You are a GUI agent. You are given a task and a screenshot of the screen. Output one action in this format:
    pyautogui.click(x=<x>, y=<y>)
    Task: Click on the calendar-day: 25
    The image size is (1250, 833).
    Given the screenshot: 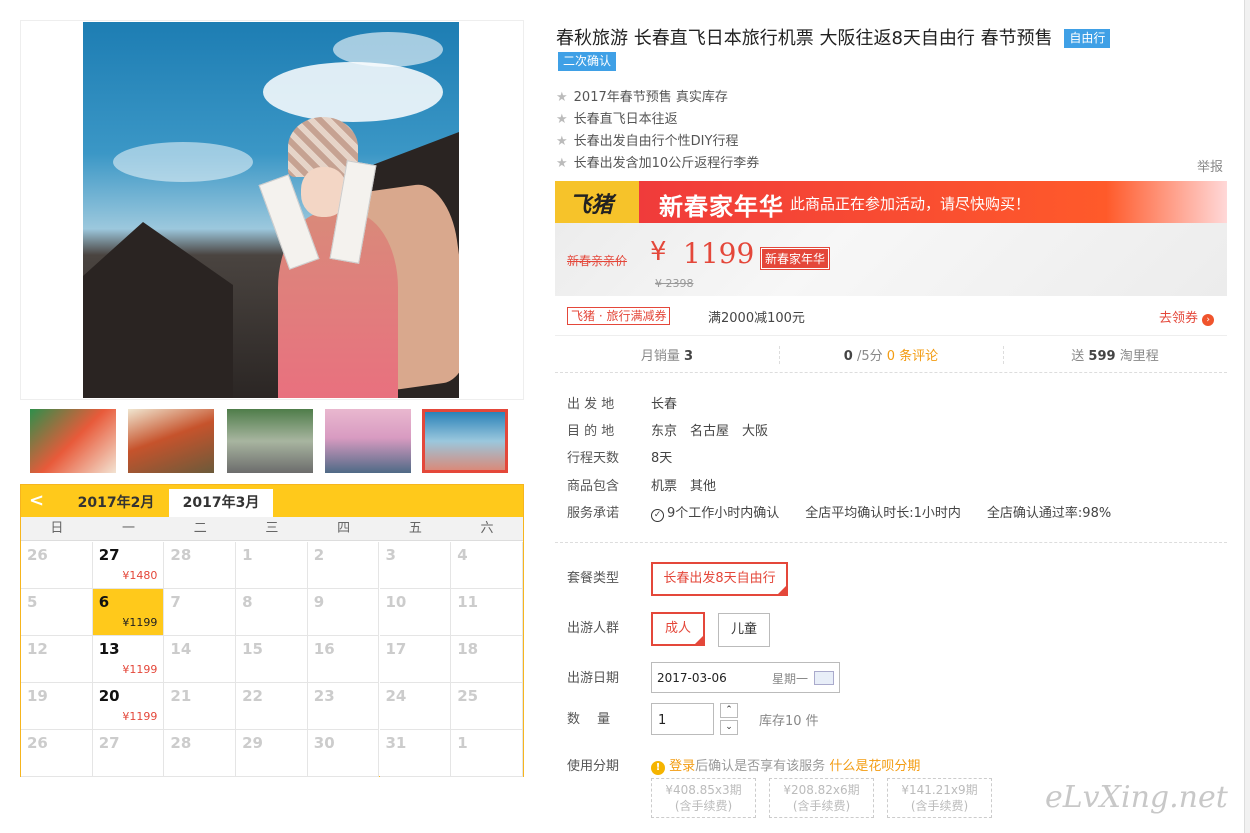 What is the action you would take?
    pyautogui.click(x=487, y=706)
    